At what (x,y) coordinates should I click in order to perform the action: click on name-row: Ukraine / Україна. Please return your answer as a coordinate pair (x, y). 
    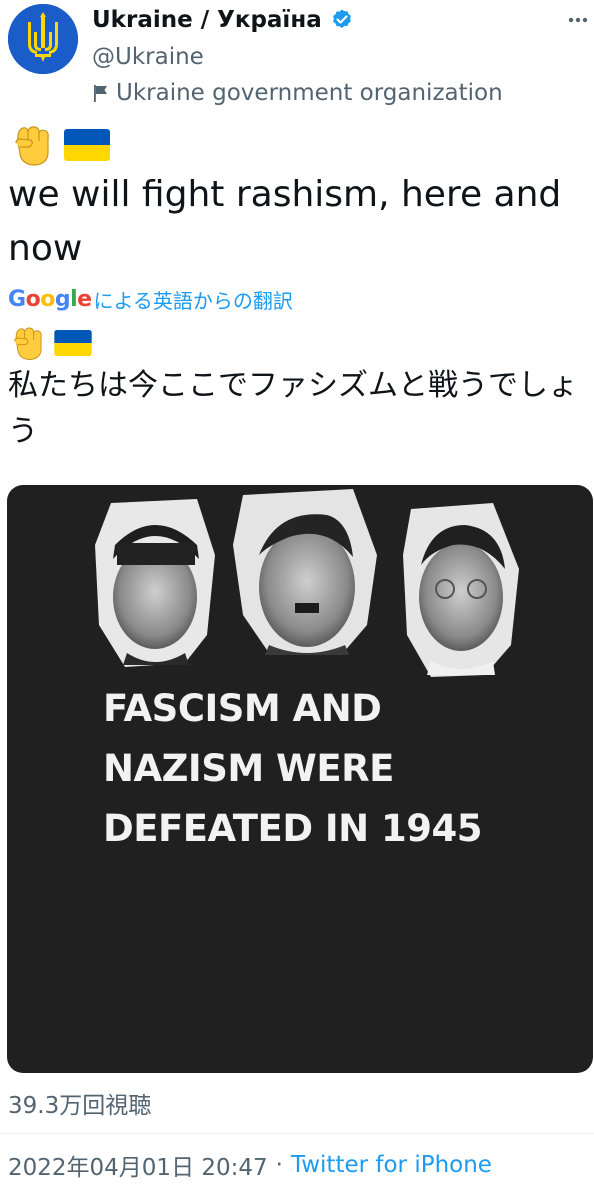
    Looking at the image, I should click on (223, 20).